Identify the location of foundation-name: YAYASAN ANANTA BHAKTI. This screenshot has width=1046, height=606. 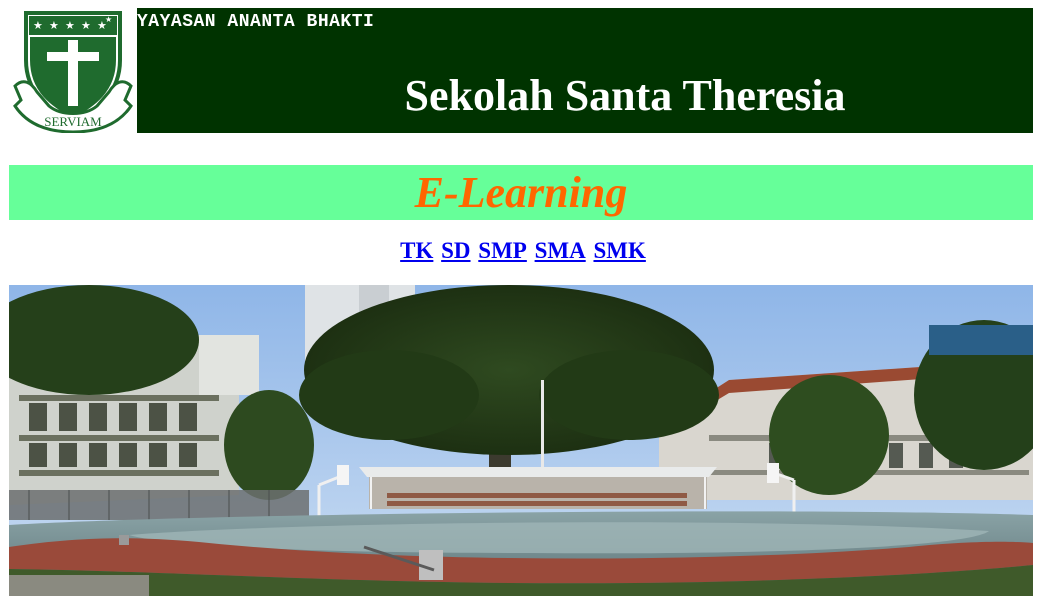
(256, 22).